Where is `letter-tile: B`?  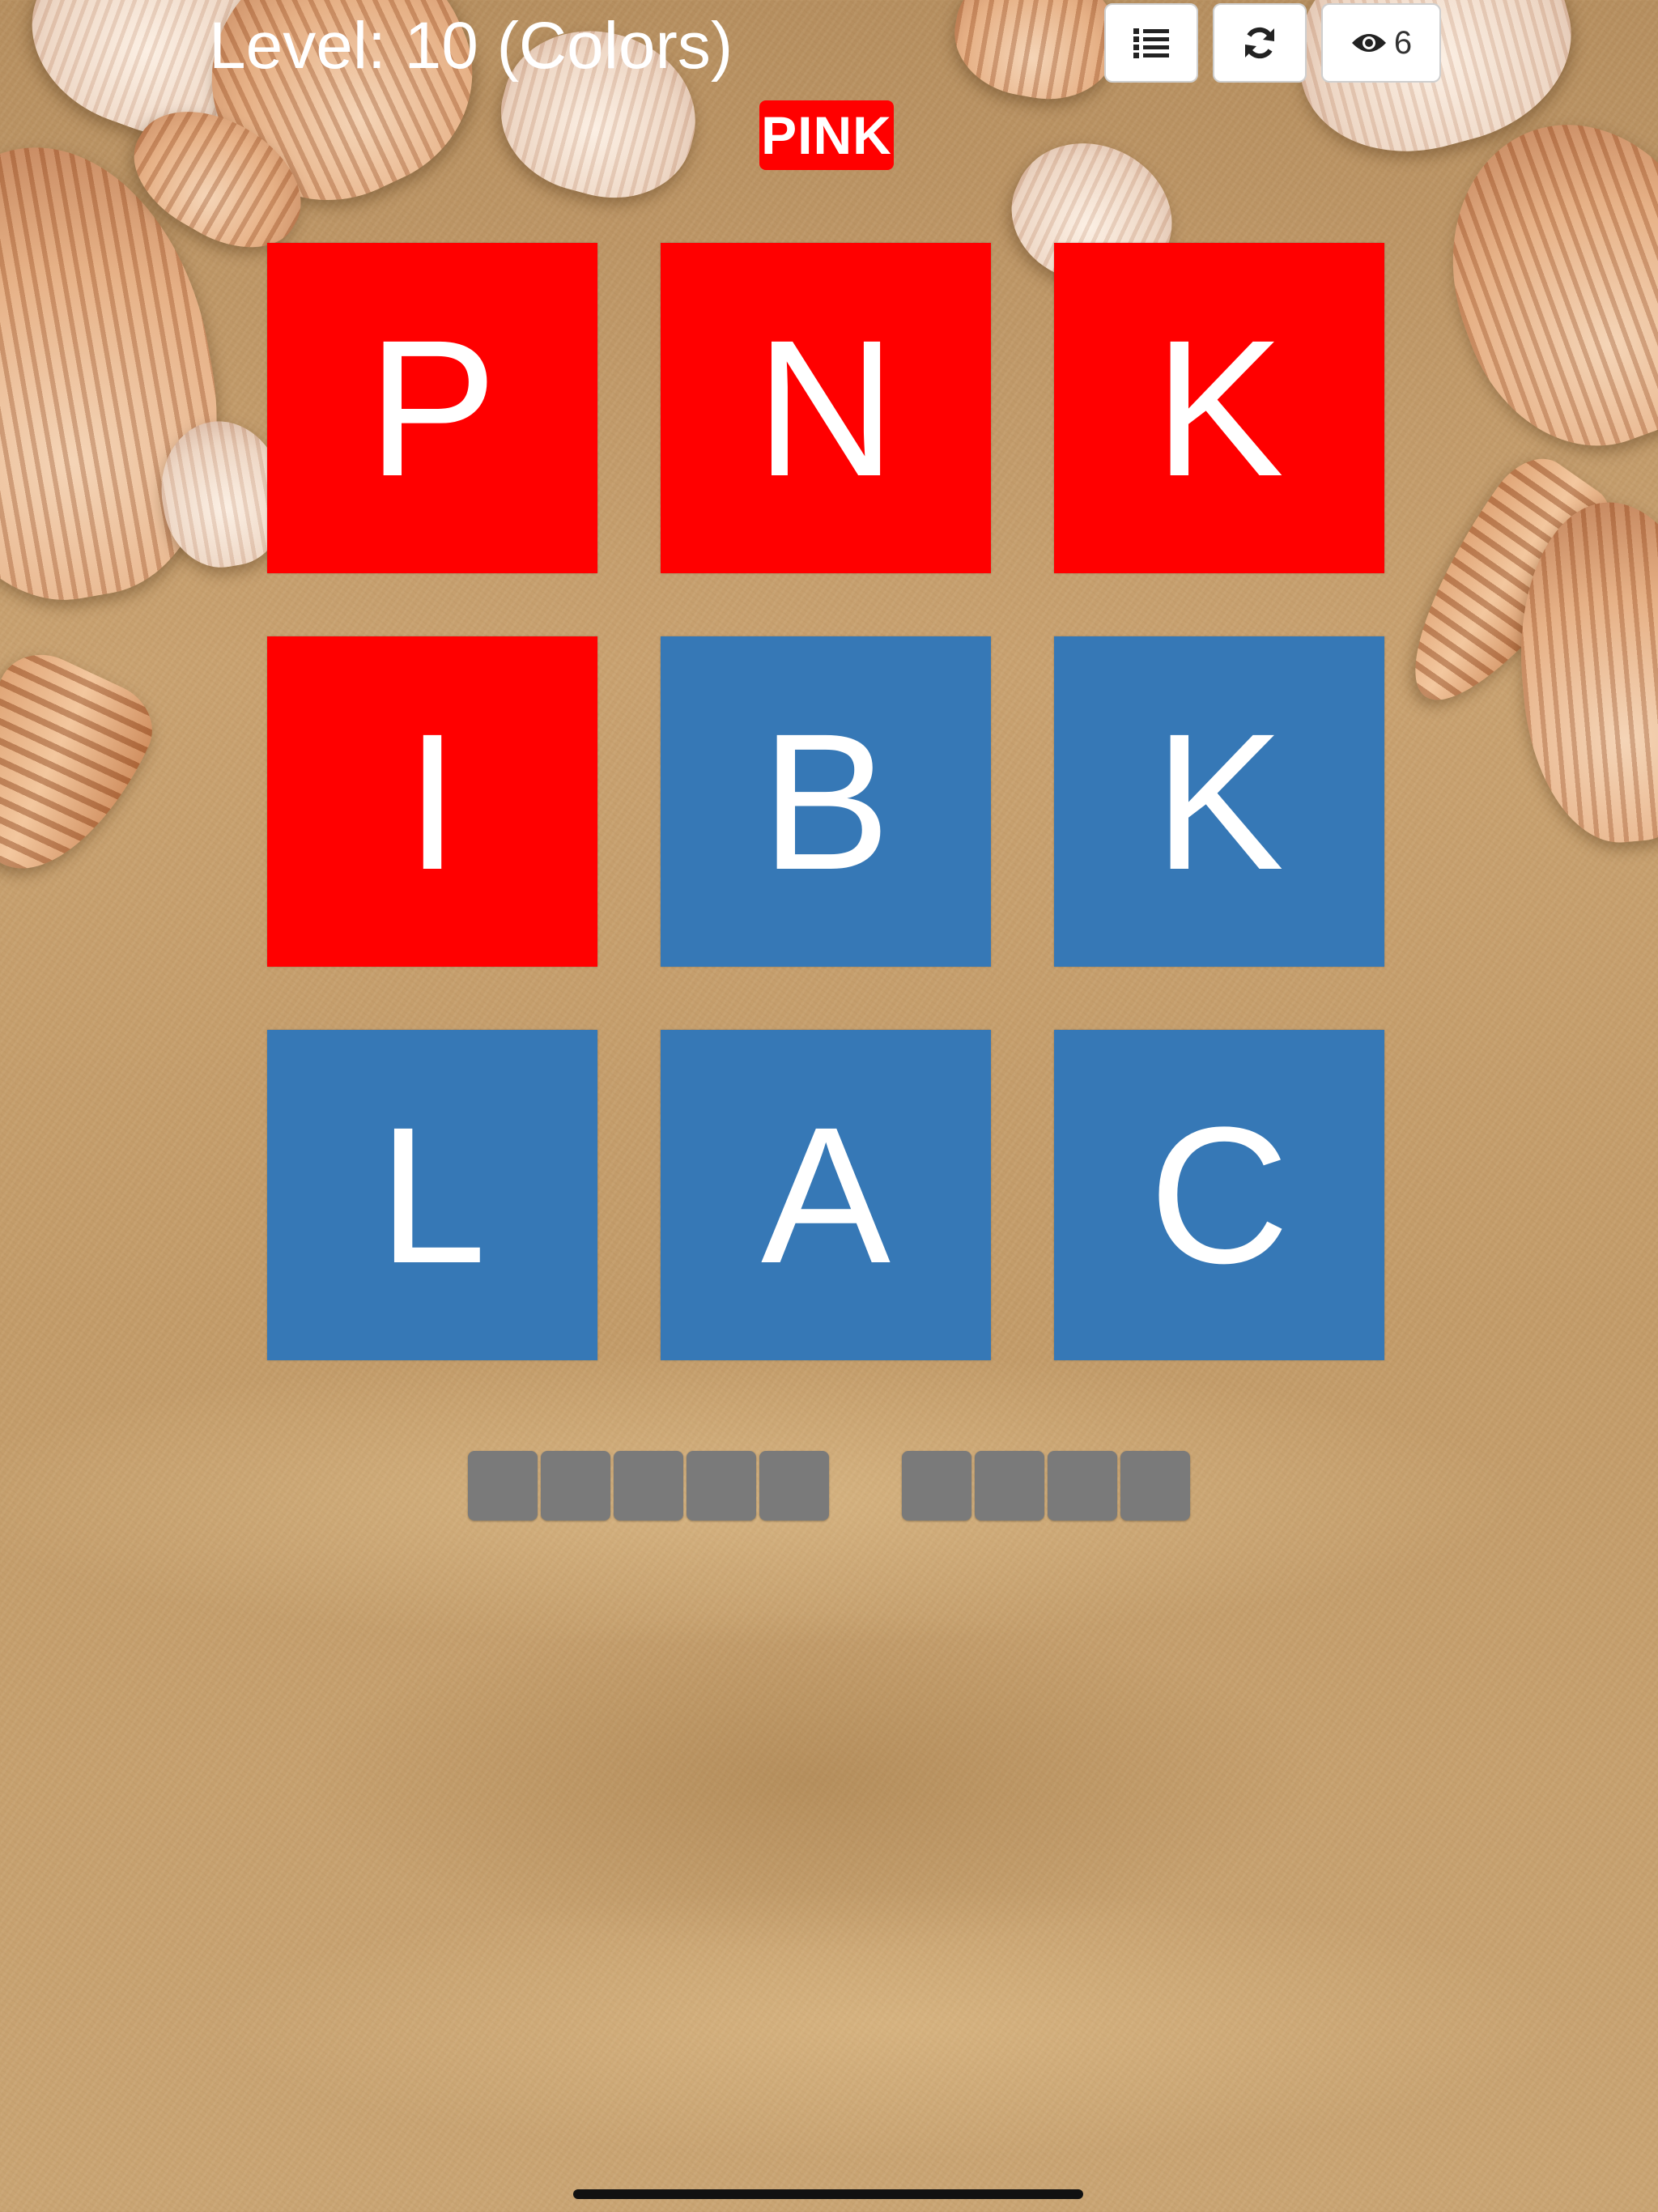 letter-tile: B is located at coordinates (826, 802).